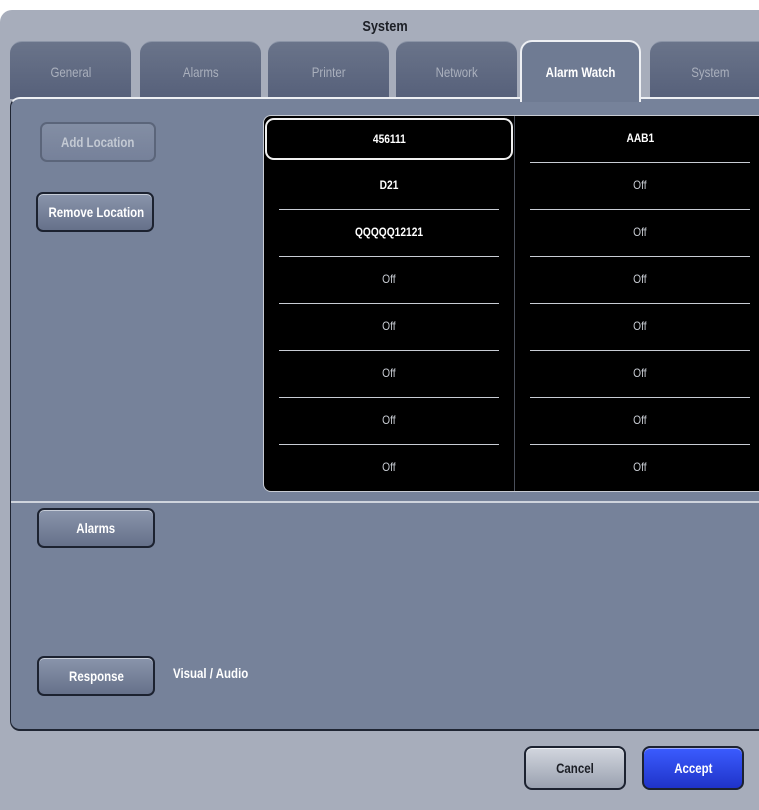 This screenshot has height=810, width=759. I want to click on tab-system: System, so click(704, 70).